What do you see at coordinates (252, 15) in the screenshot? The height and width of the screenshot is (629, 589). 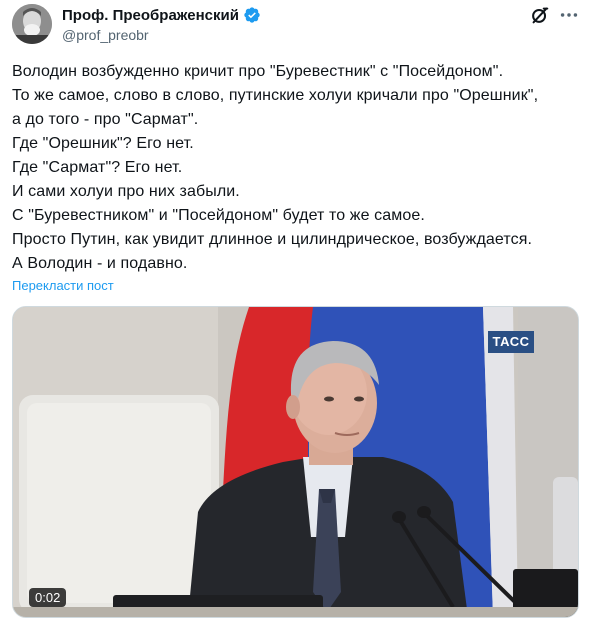 I see `verified-badge-icon` at bounding box center [252, 15].